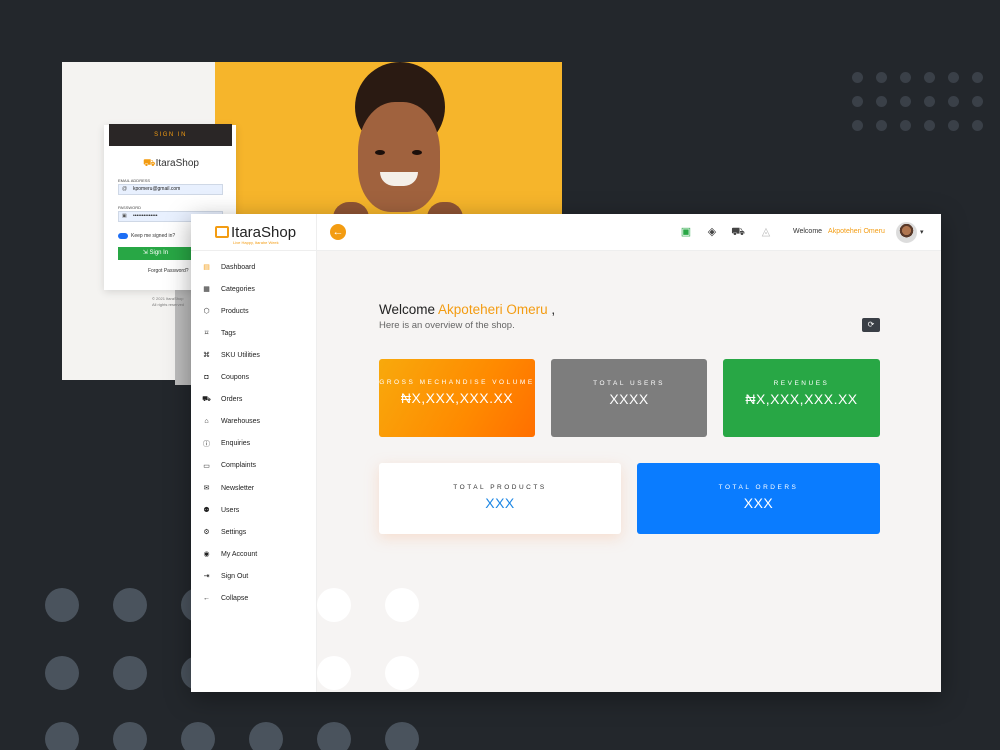 The image size is (1000, 750). Describe the element at coordinates (712, 232) in the screenshot. I see `layers-icon: ◈` at that location.